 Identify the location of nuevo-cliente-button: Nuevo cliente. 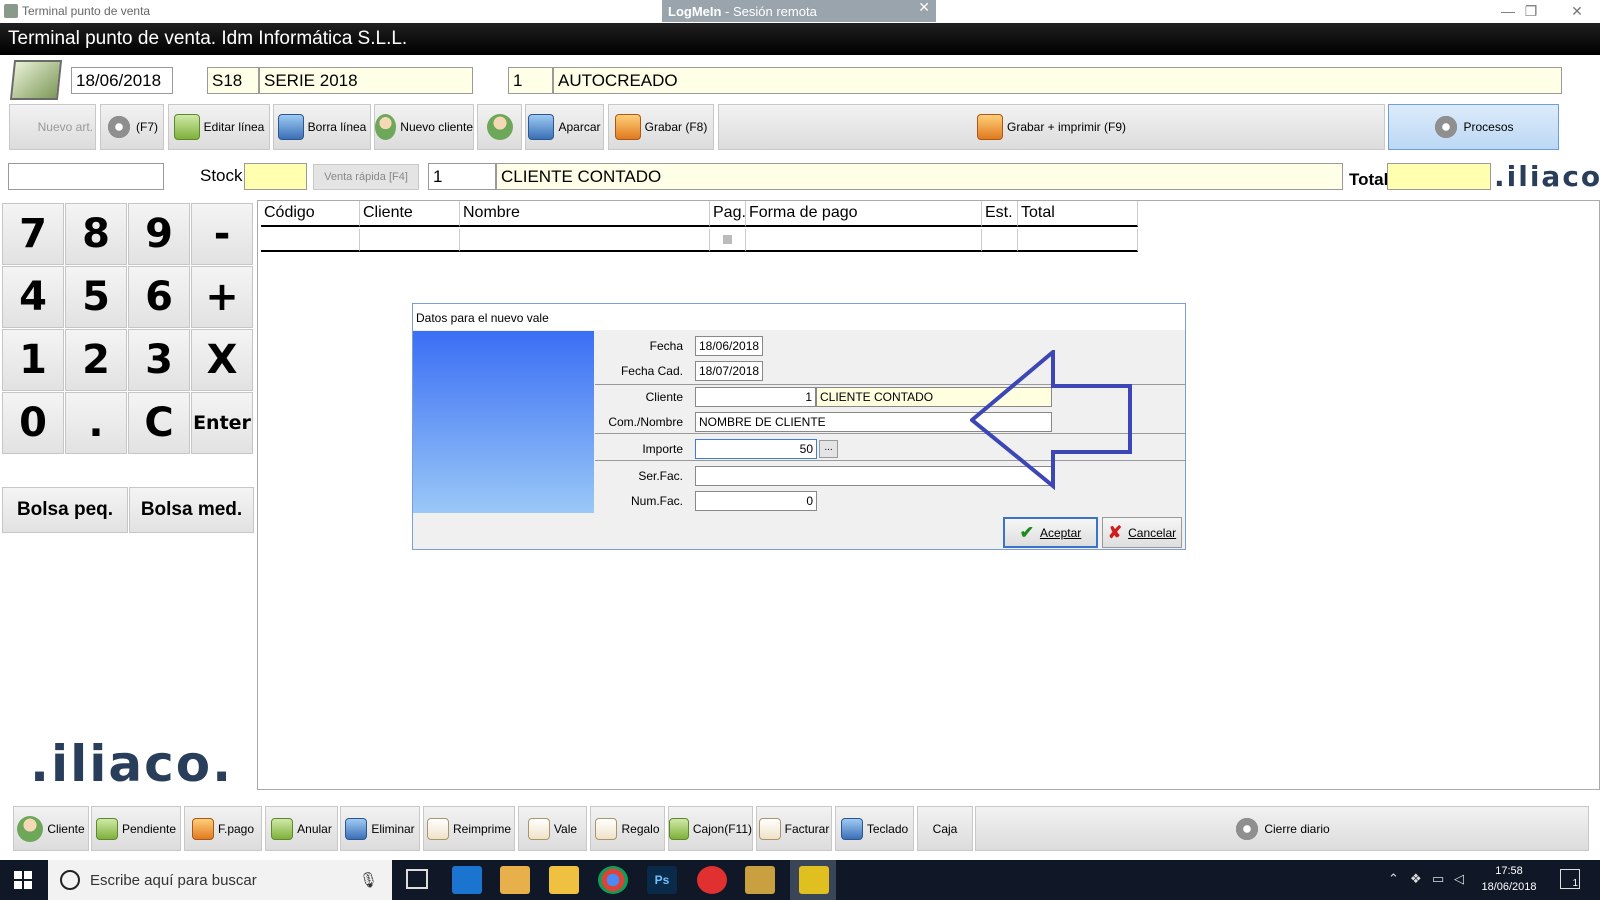
(424, 127).